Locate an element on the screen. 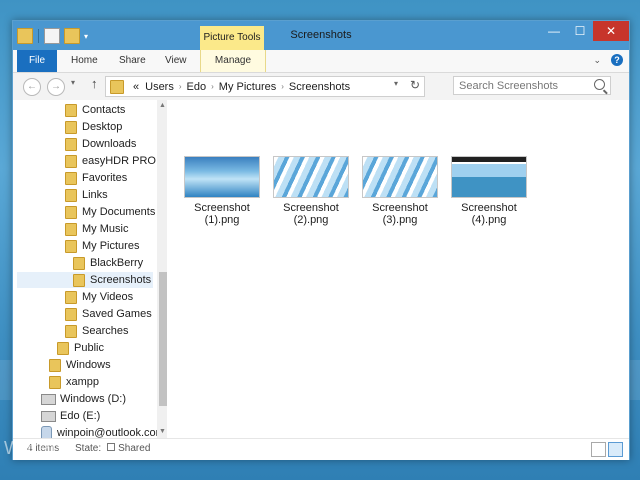 The width and height of the screenshot is (640, 480). sidebar-item-saved-games: Saved Games is located at coordinates (108, 314).